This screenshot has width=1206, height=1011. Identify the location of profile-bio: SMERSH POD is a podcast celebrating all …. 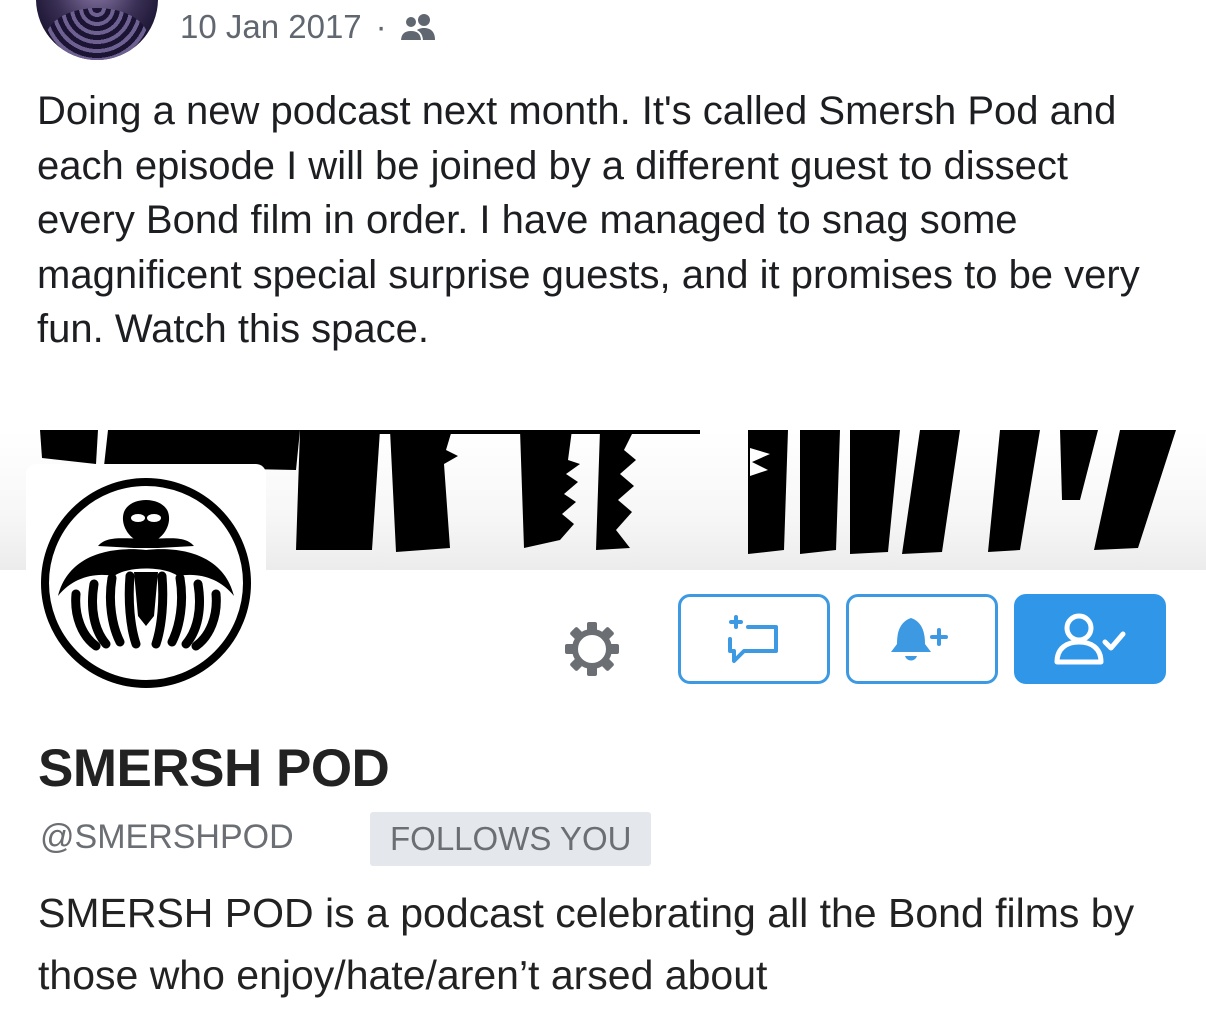
(586, 944).